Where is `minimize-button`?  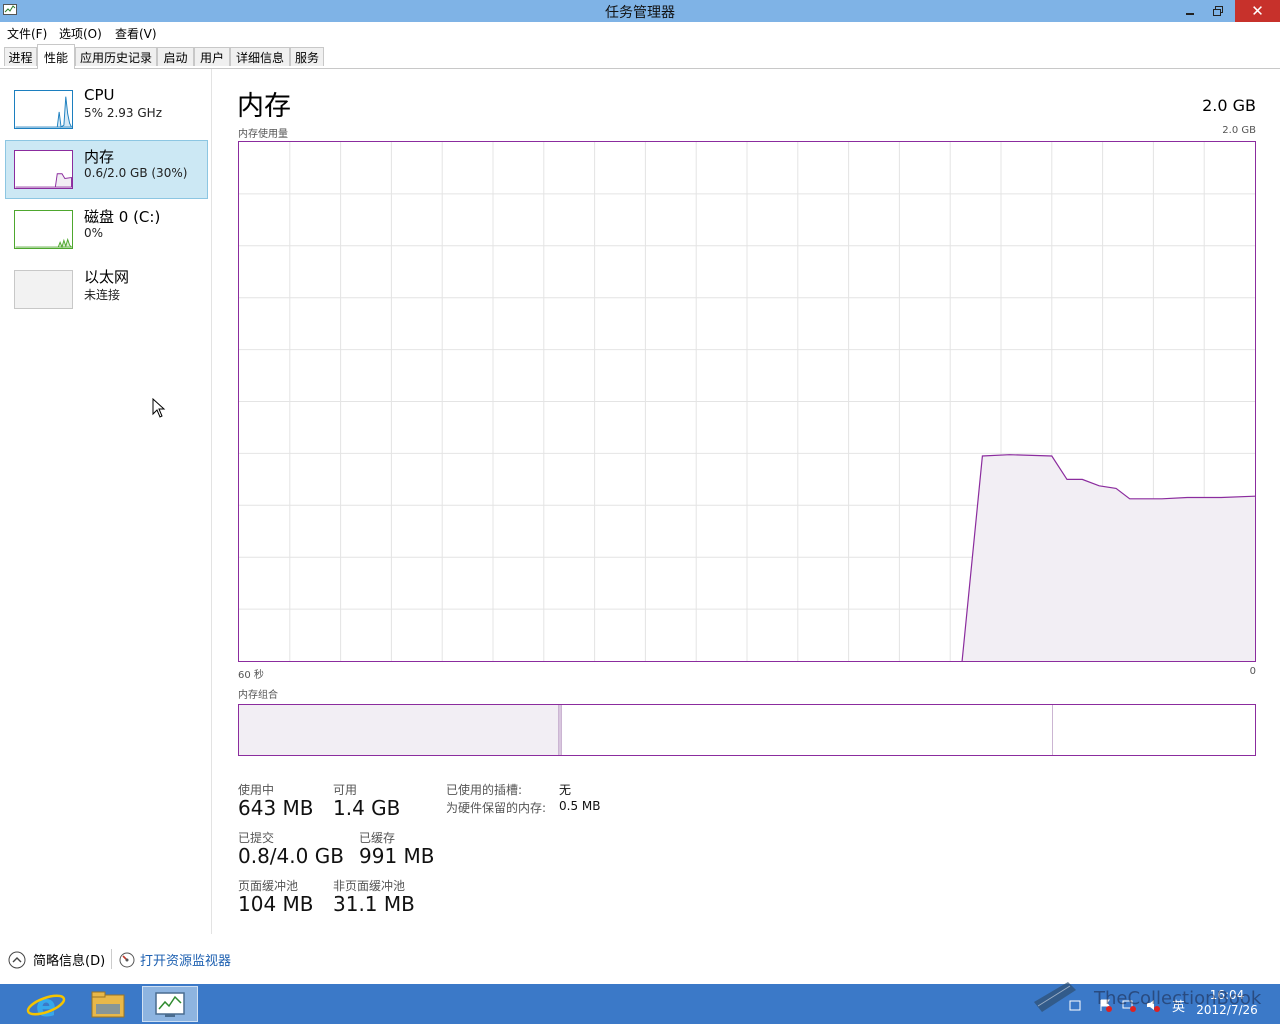 minimize-button is located at coordinates (1190, 11).